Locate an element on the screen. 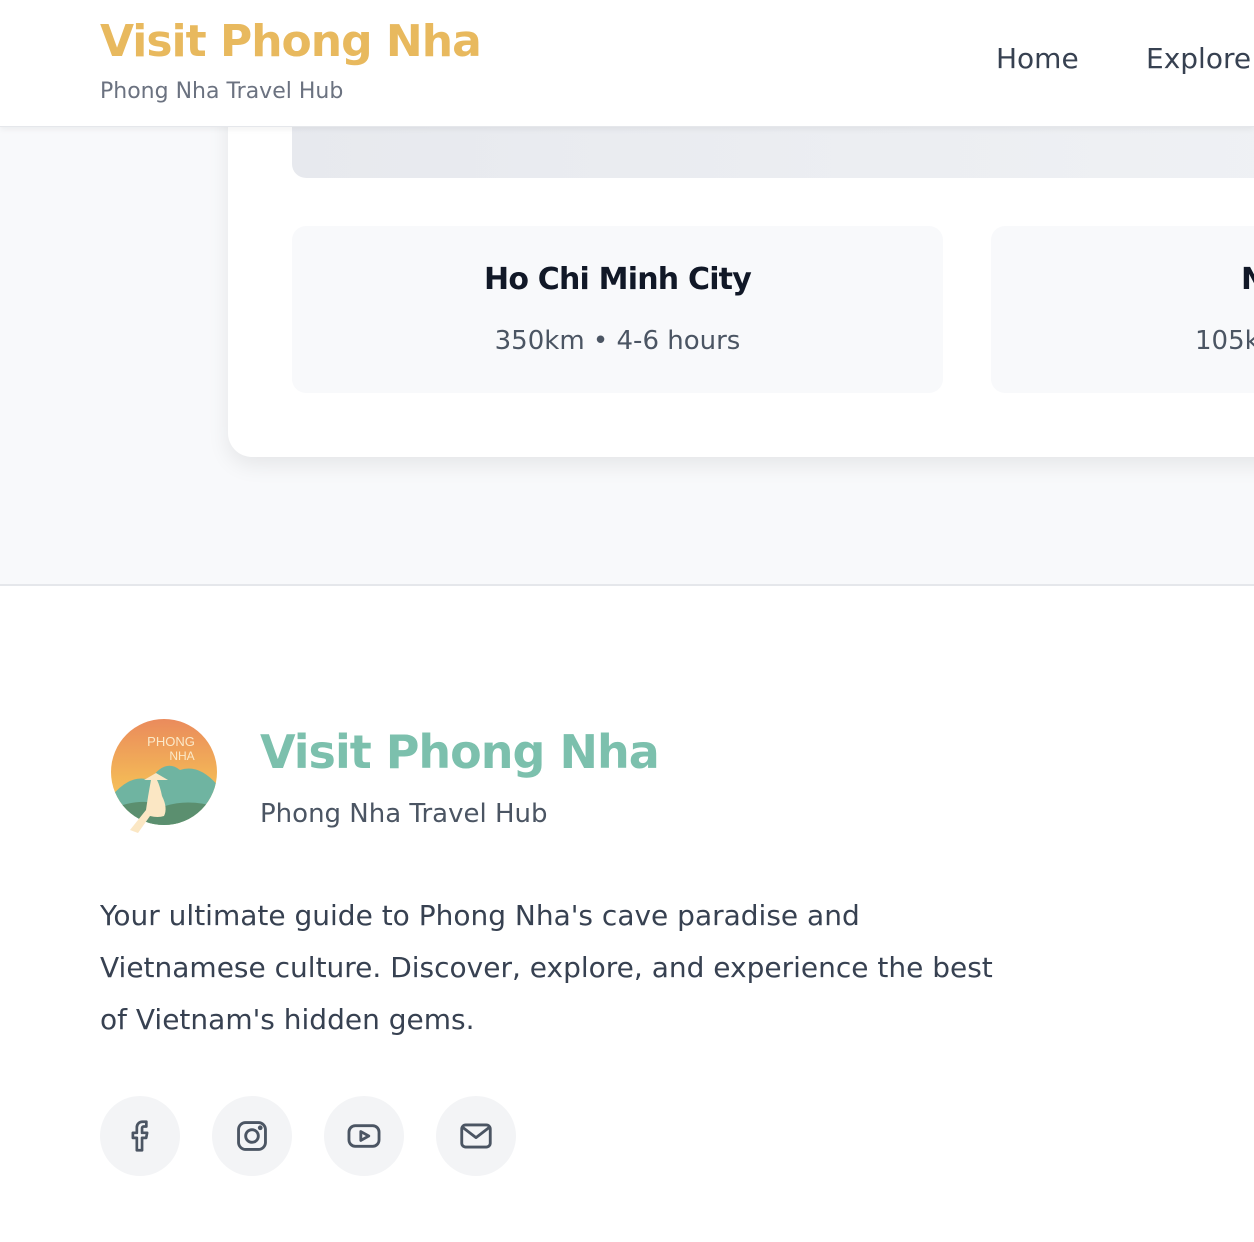 The width and height of the screenshot is (1254, 1242). youtube-icon is located at coordinates (364, 1136).